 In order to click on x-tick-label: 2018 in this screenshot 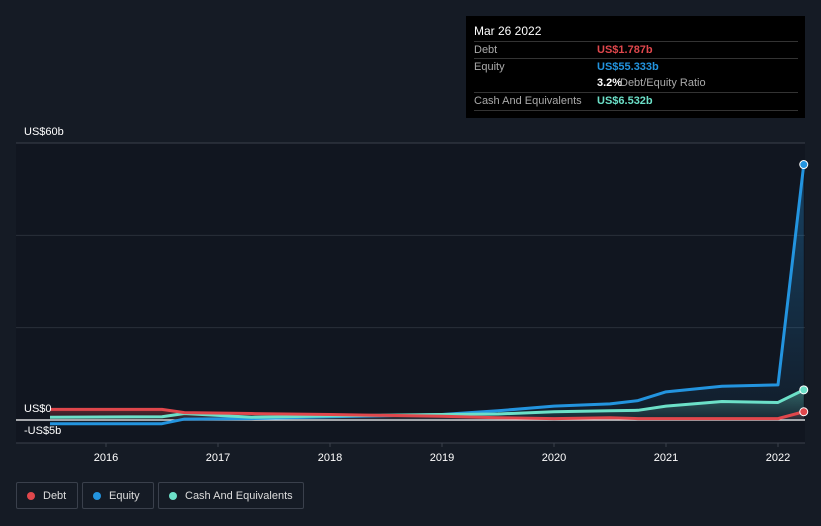, I will do `click(330, 458)`.